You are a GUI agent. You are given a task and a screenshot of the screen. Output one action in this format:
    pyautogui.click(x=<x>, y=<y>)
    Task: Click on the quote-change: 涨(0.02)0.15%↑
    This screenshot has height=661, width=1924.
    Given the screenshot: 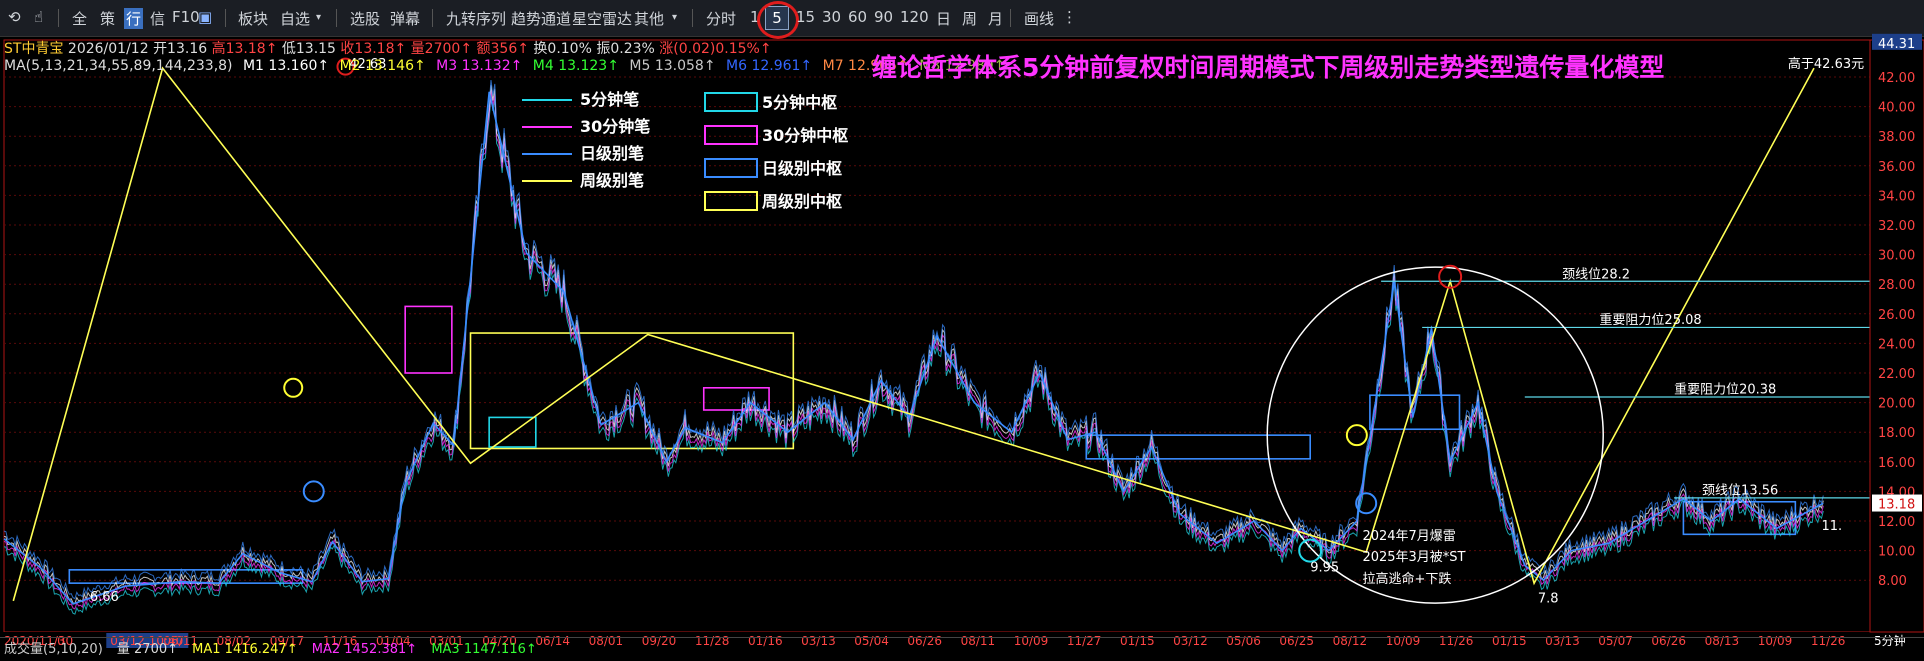 What is the action you would take?
    pyautogui.click(x=715, y=49)
    